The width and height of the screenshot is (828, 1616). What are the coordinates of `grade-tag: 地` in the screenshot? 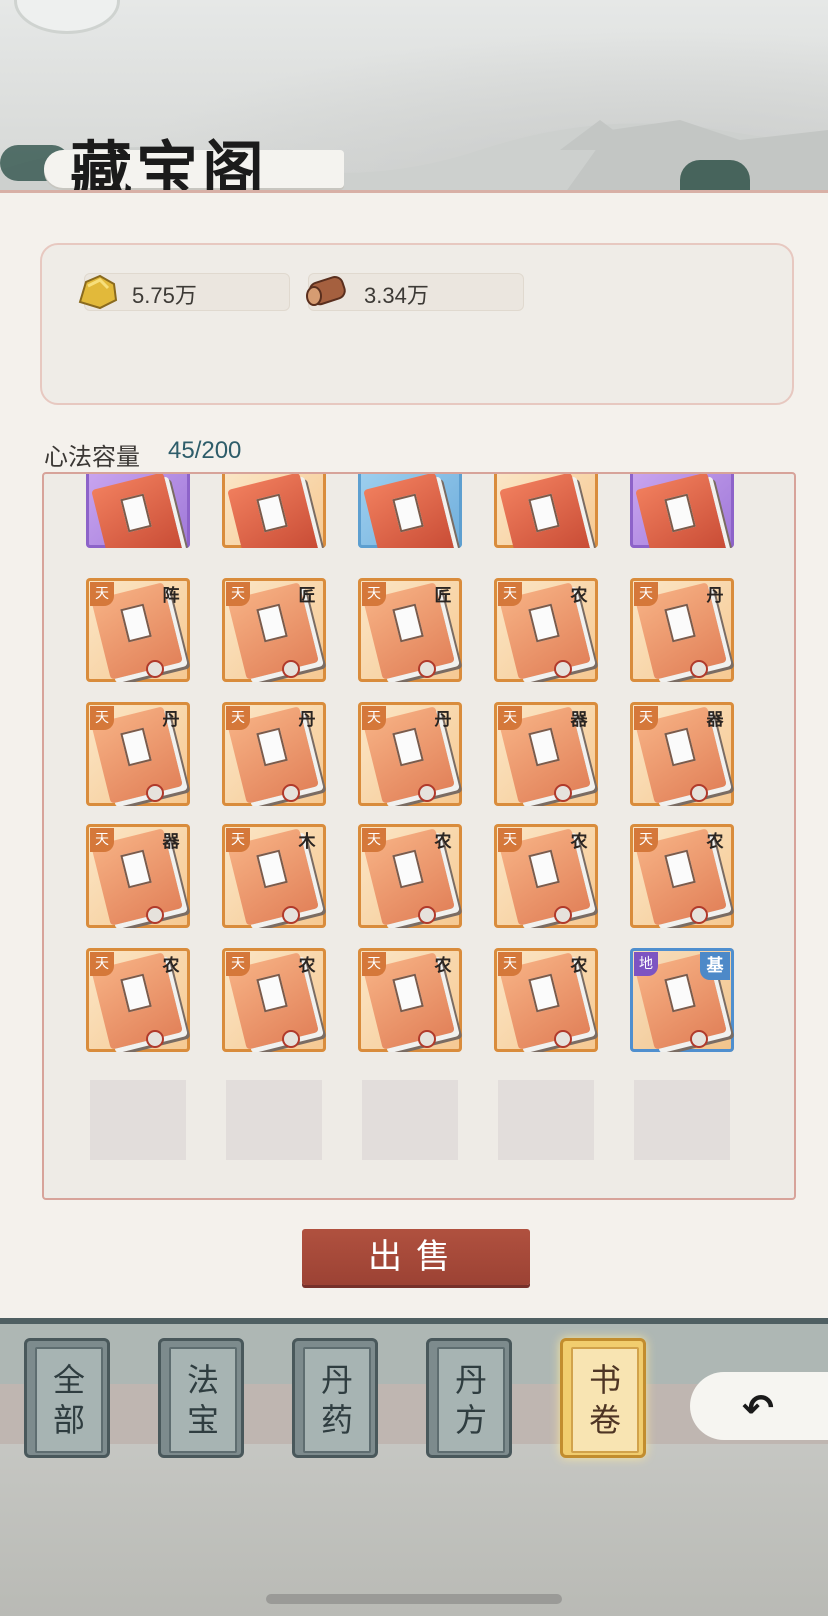 It's located at (646, 964).